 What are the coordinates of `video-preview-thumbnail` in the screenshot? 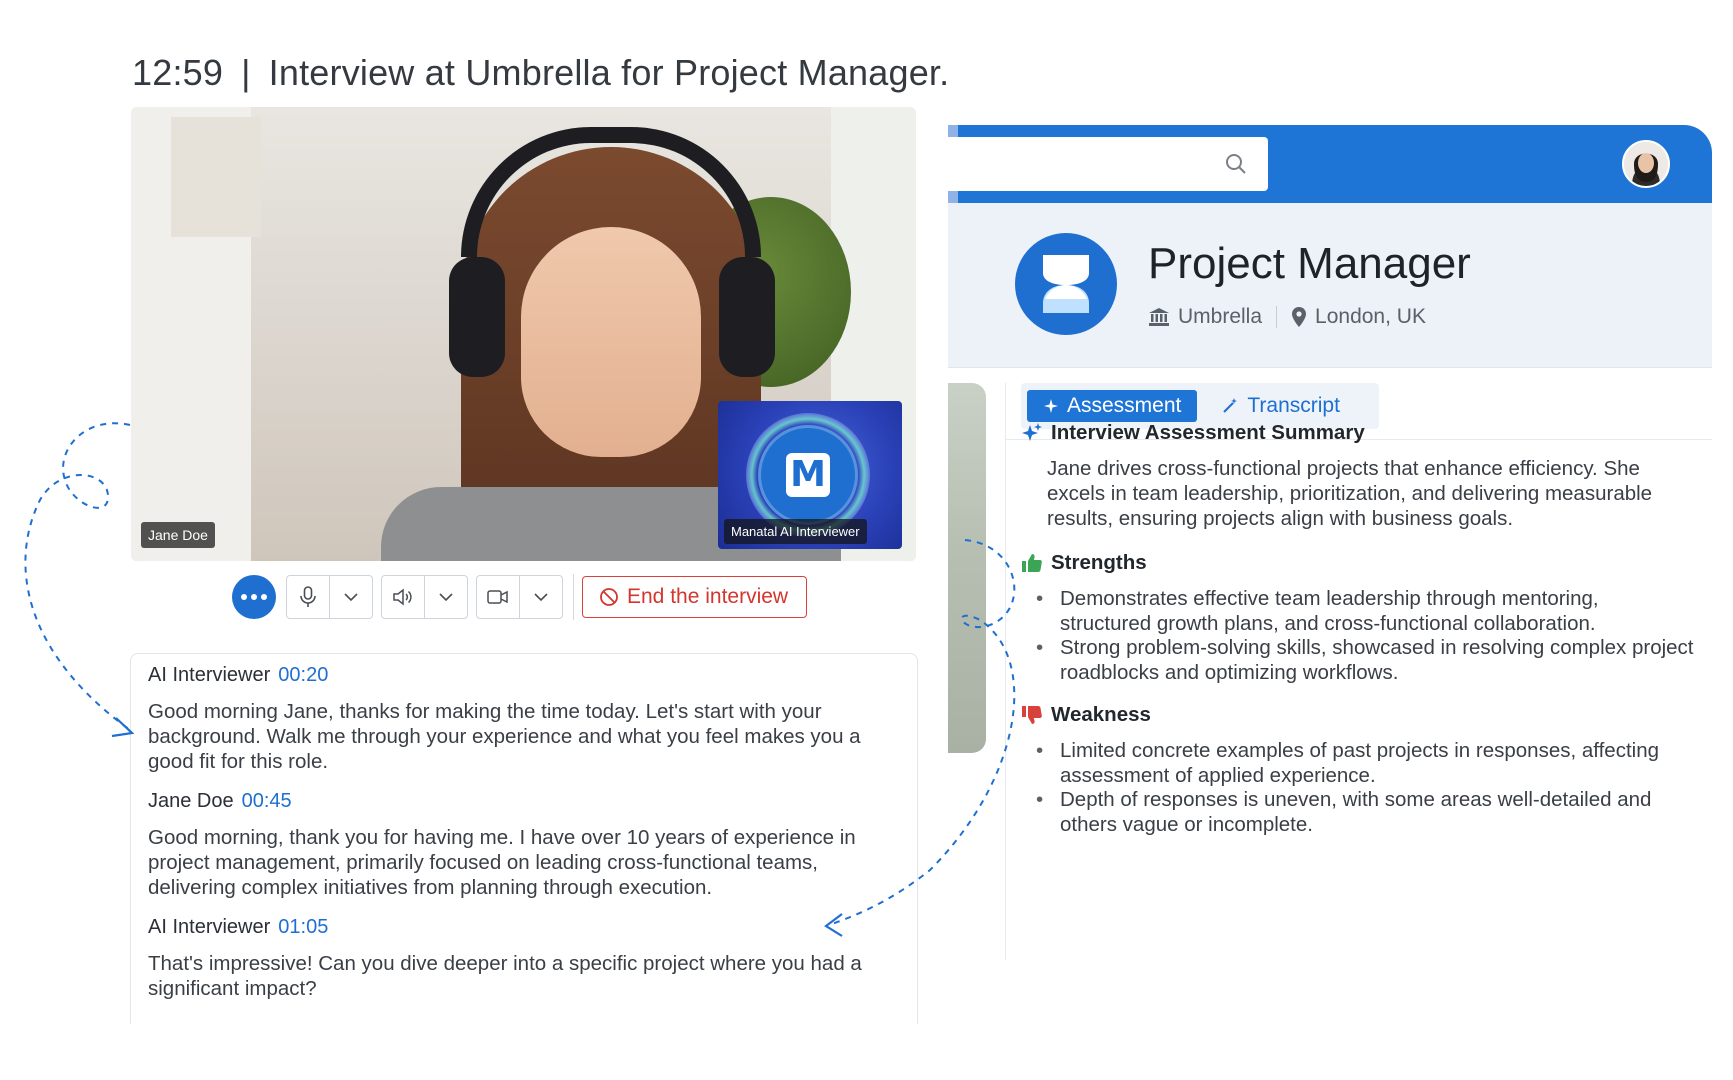 It's located at (967, 568).